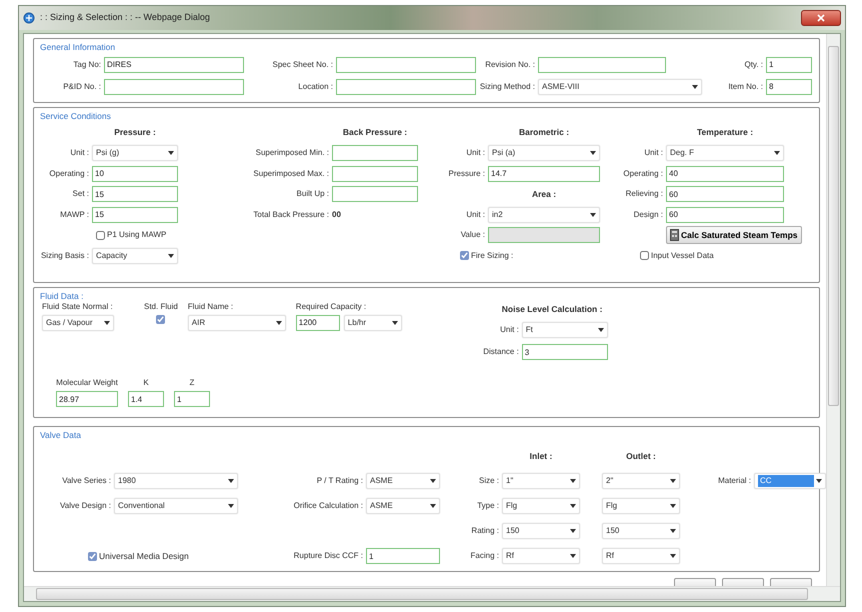 This screenshot has height=612, width=862. What do you see at coordinates (292, 153) in the screenshot?
I see `field-label: Superimposed Min. :` at bounding box center [292, 153].